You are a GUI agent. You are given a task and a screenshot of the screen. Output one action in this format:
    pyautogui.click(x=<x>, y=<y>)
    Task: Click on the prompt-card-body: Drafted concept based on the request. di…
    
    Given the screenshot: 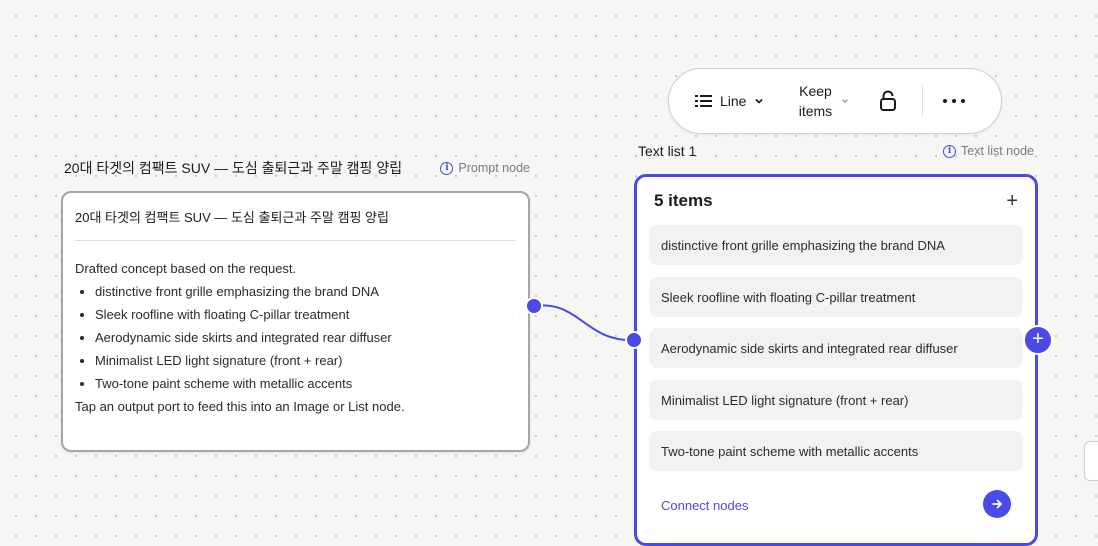 What is the action you would take?
    pyautogui.click(x=295, y=337)
    